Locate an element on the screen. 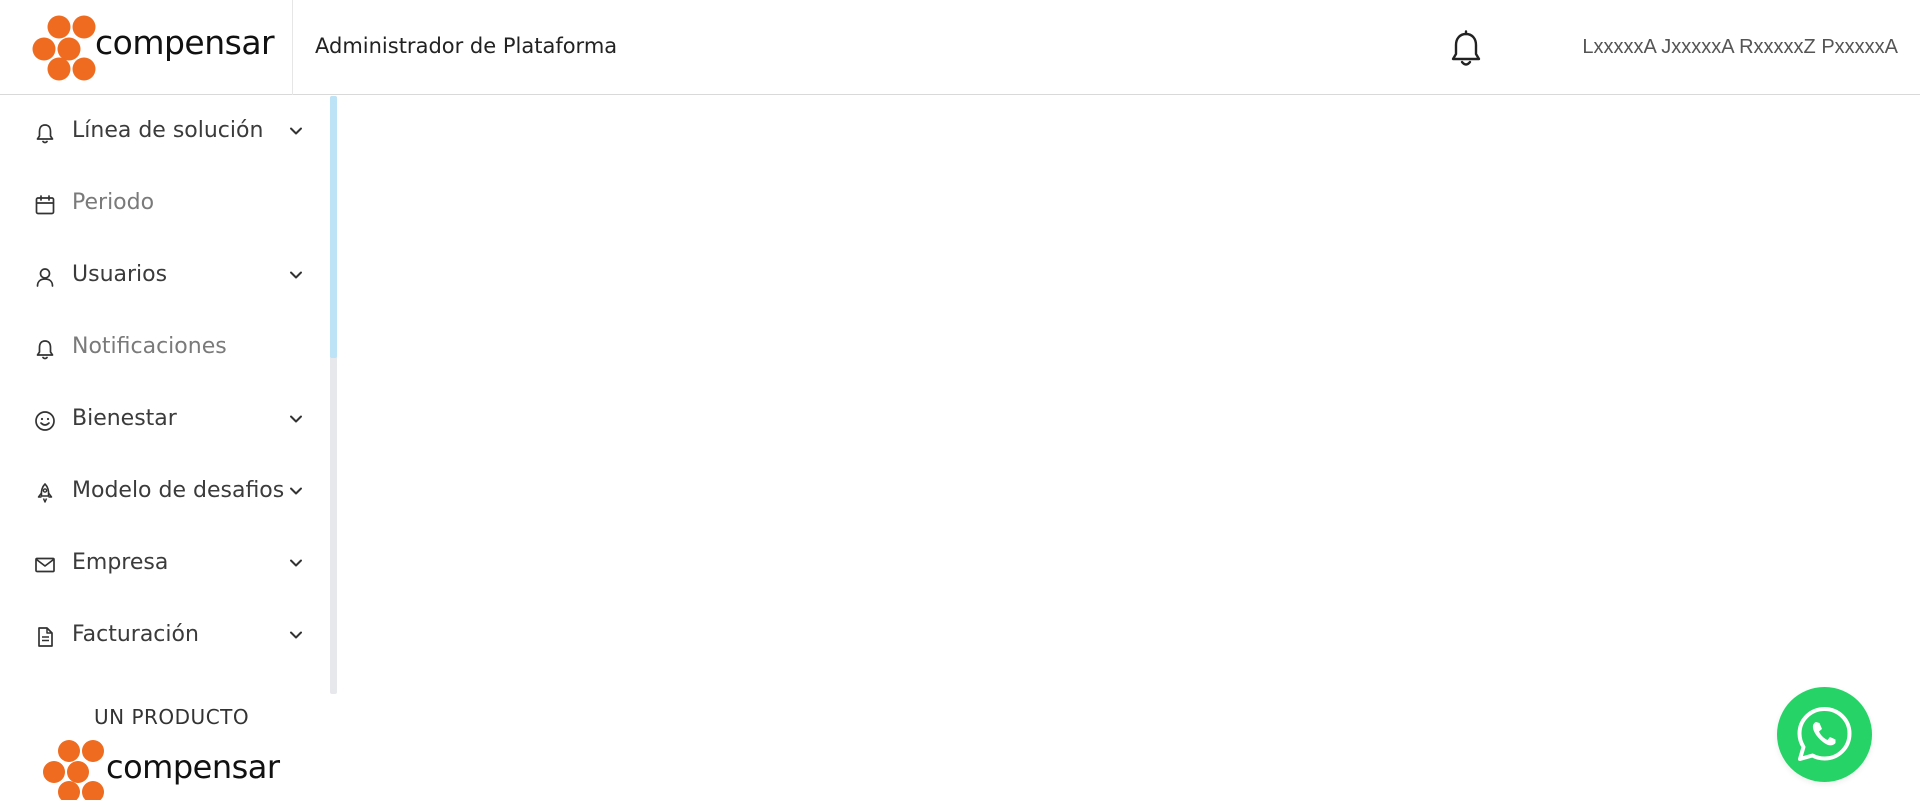 Image resolution: width=1920 pixels, height=800 pixels. sidebar-item-label: Bienestar is located at coordinates (124, 418).